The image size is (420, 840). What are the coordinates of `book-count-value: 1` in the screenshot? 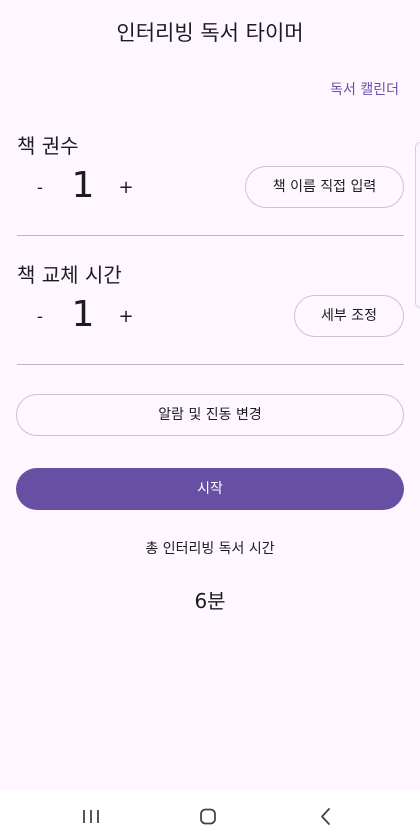 It's located at (83, 185).